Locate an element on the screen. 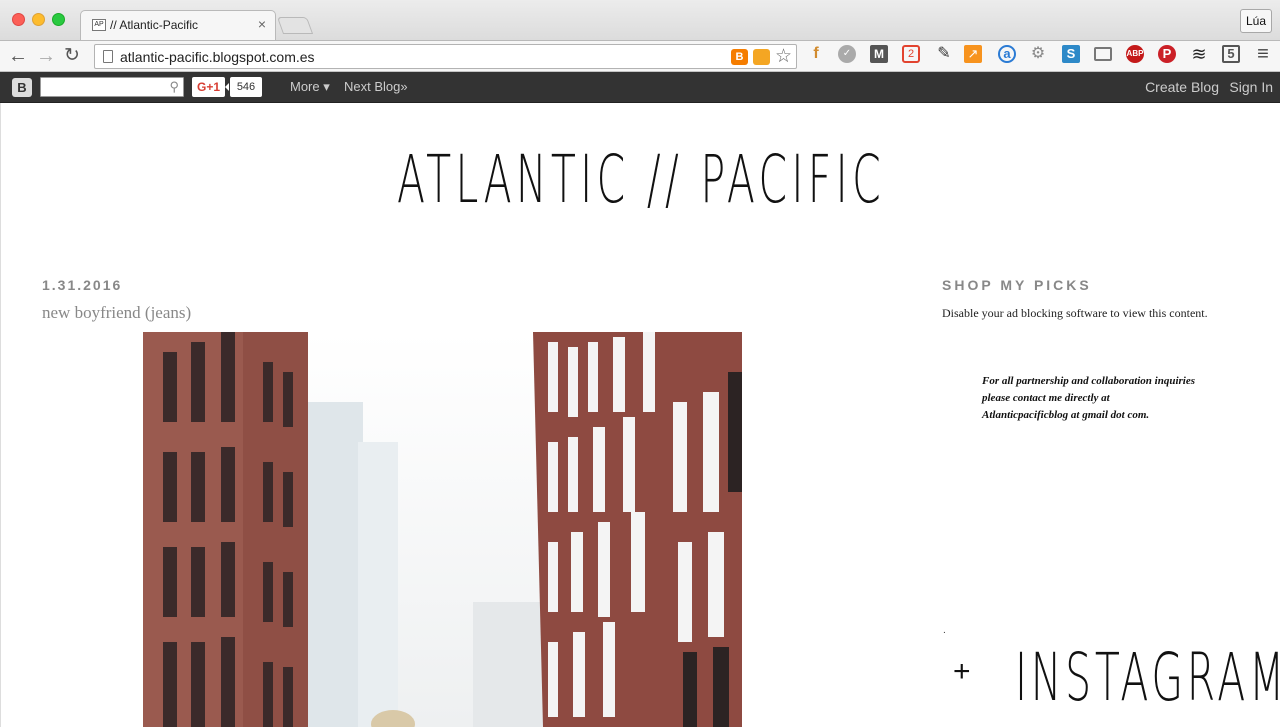 This screenshot has height=727, width=1280. menu-icon: ≡ is located at coordinates (1263, 54).